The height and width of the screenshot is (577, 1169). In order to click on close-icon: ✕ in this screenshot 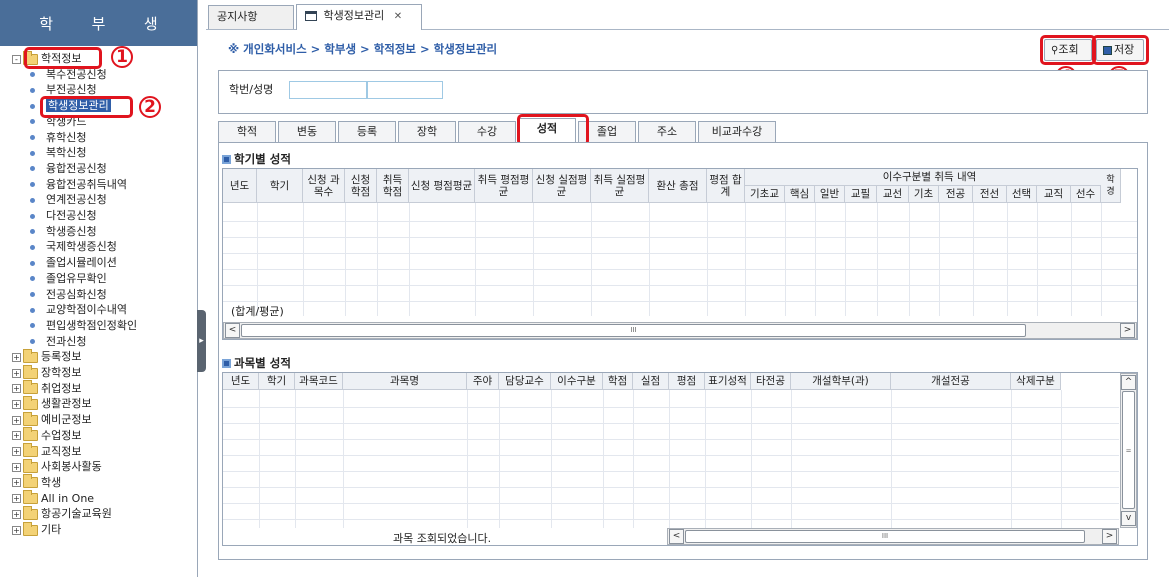, I will do `click(398, 16)`.